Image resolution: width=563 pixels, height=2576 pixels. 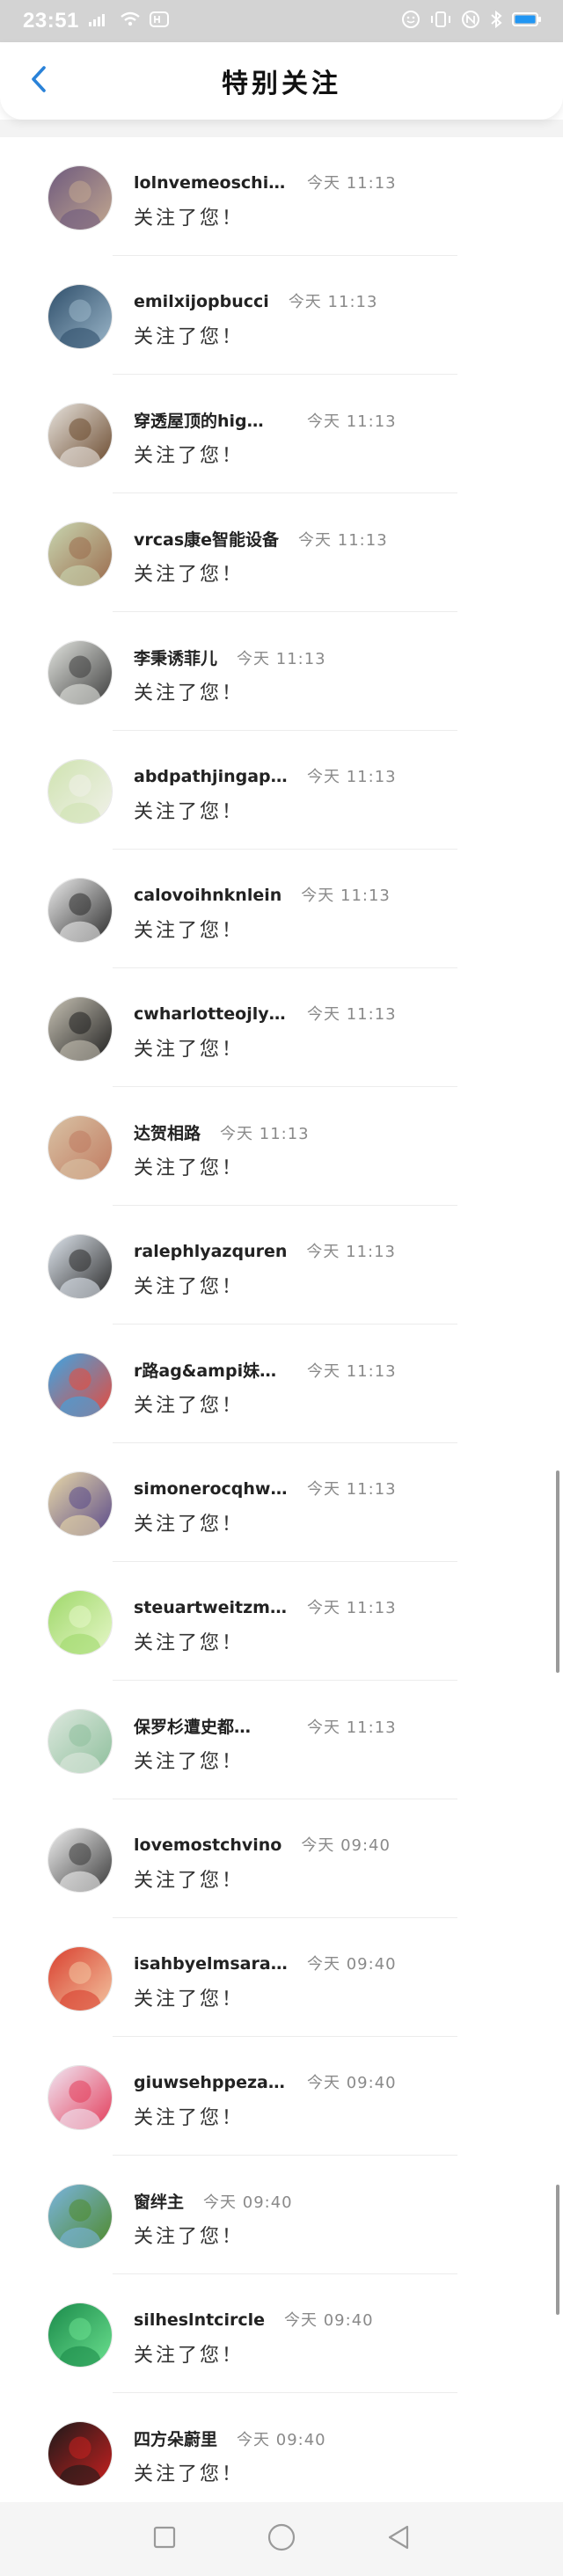 What do you see at coordinates (199, 2320) in the screenshot?
I see `username: silheslntcircle` at bounding box center [199, 2320].